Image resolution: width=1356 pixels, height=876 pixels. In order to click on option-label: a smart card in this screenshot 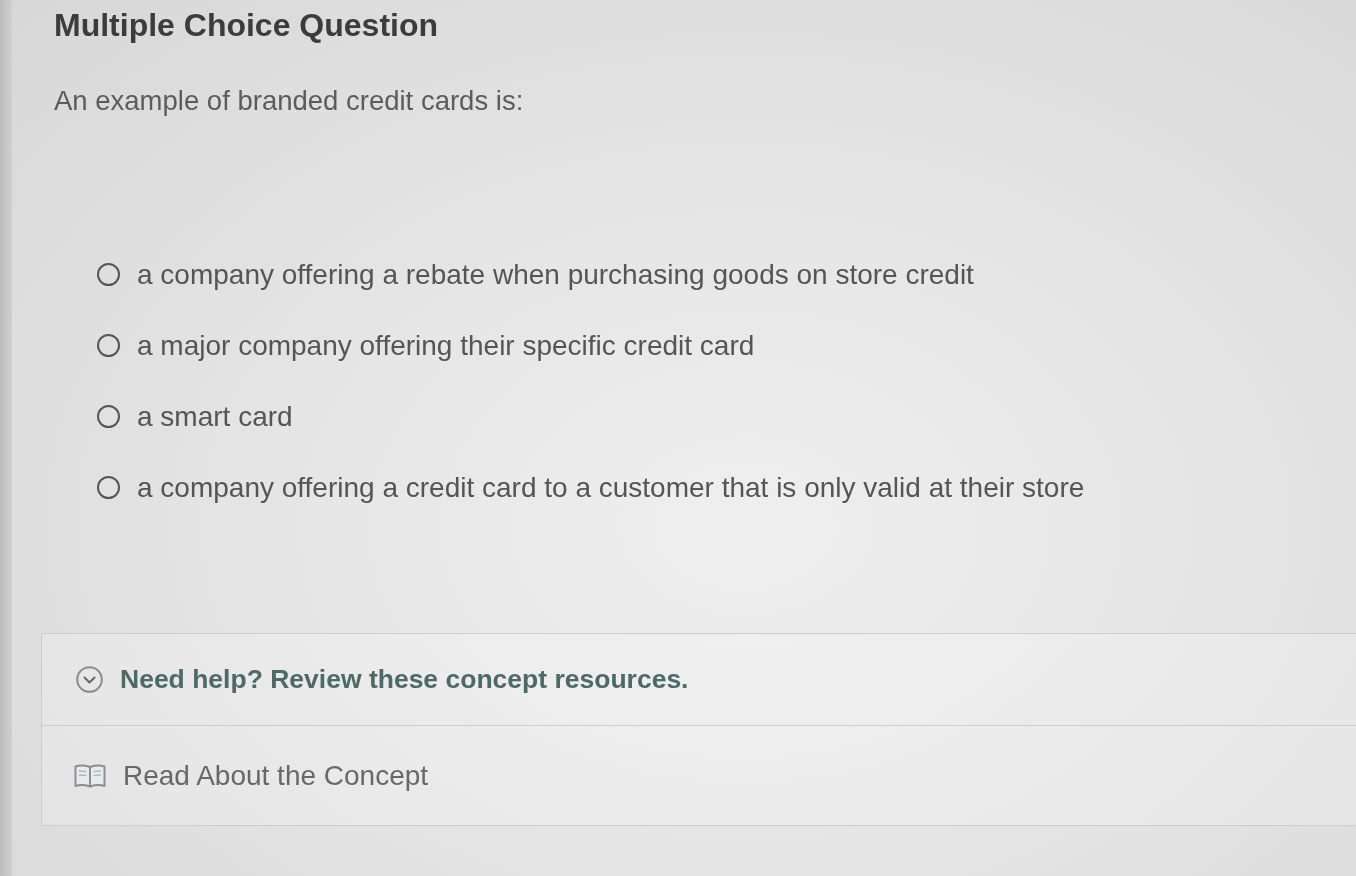, I will do `click(215, 416)`.